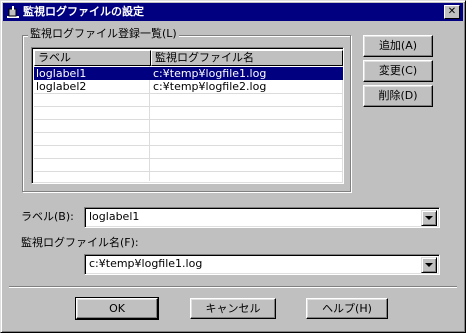 This screenshot has height=333, width=466. I want to click on row-file-cell: c:¥temp¥logfile2.log, so click(210, 86).